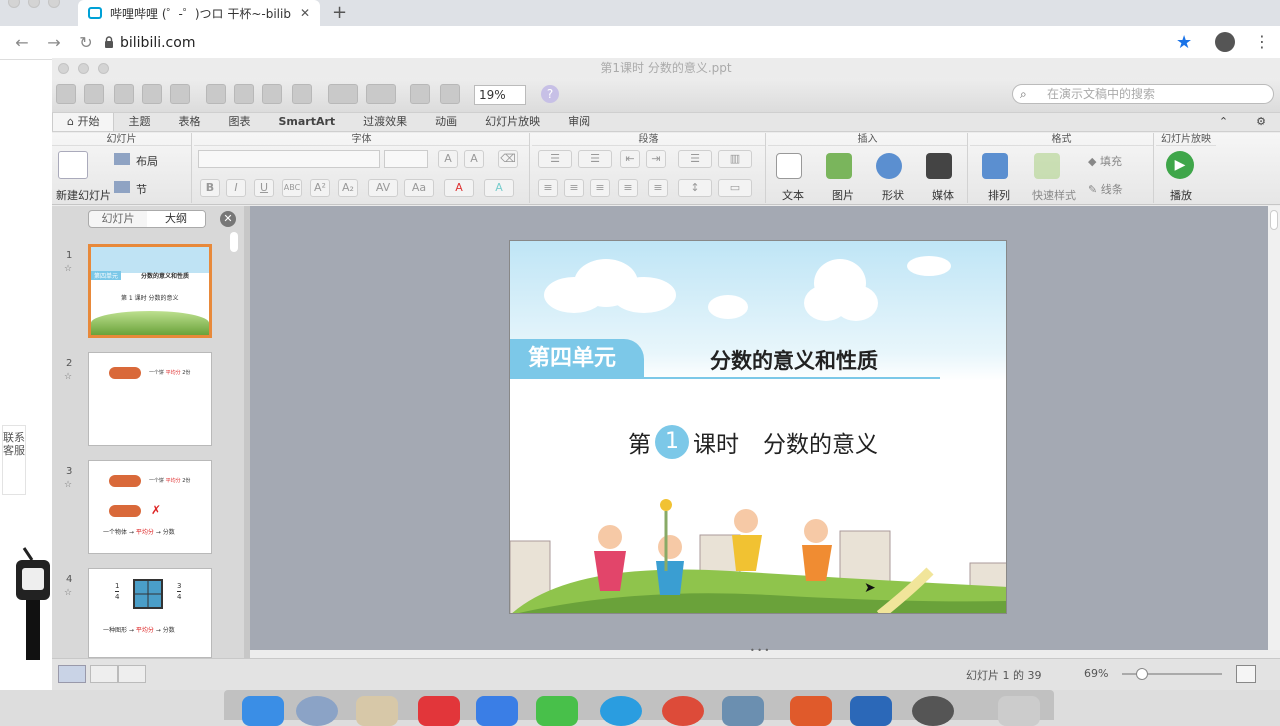 Image resolution: width=1280 pixels, height=726 pixels. I want to click on tab-themes: 主题, so click(139, 122).